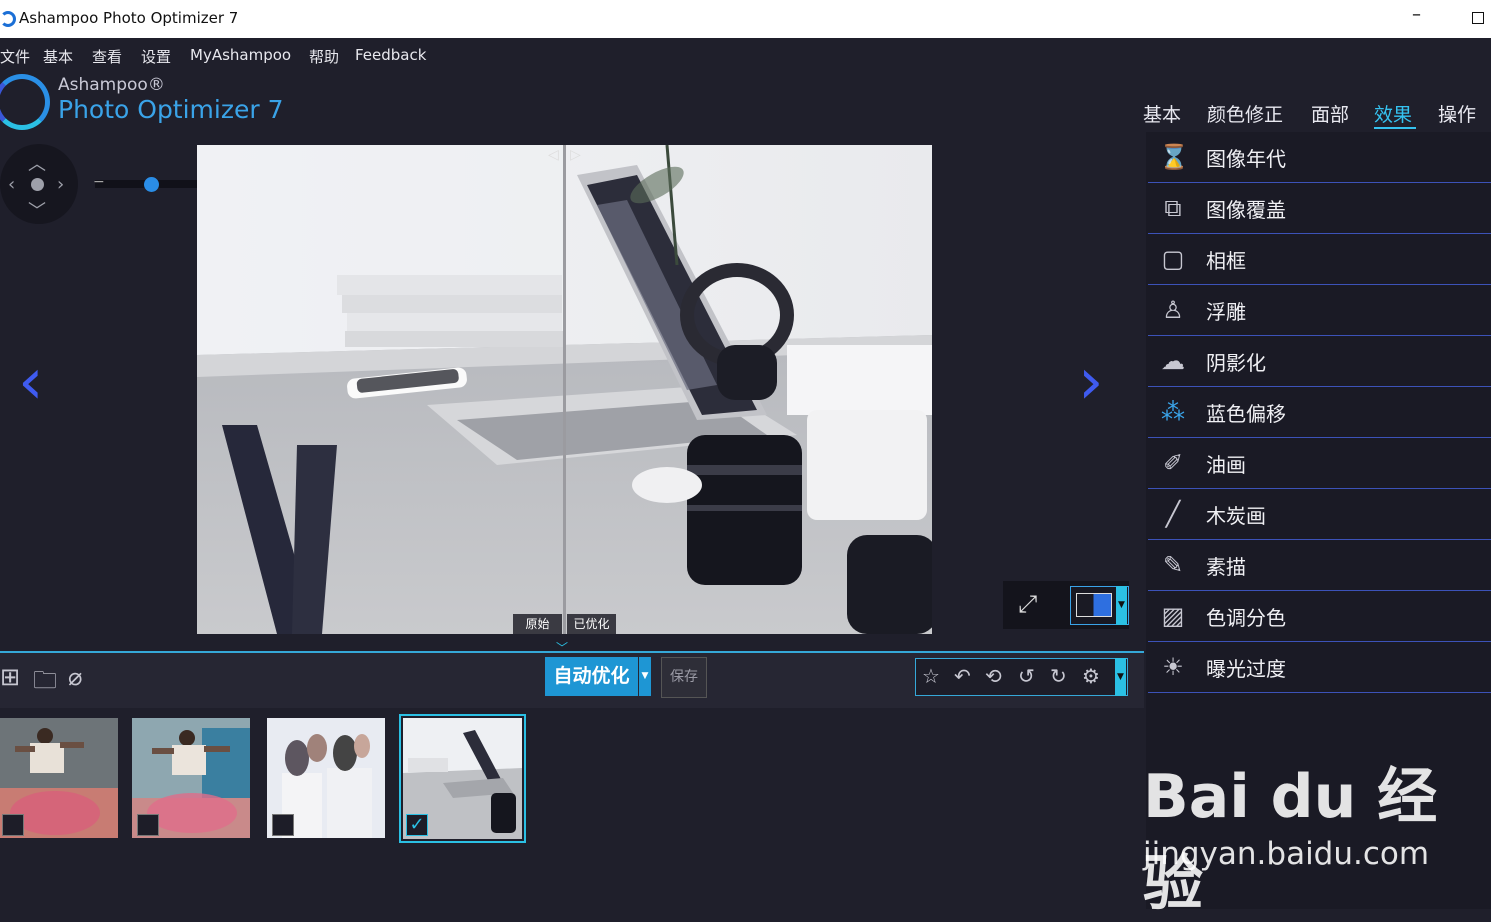  I want to click on thumbnail-1-checkbox, so click(13, 825).